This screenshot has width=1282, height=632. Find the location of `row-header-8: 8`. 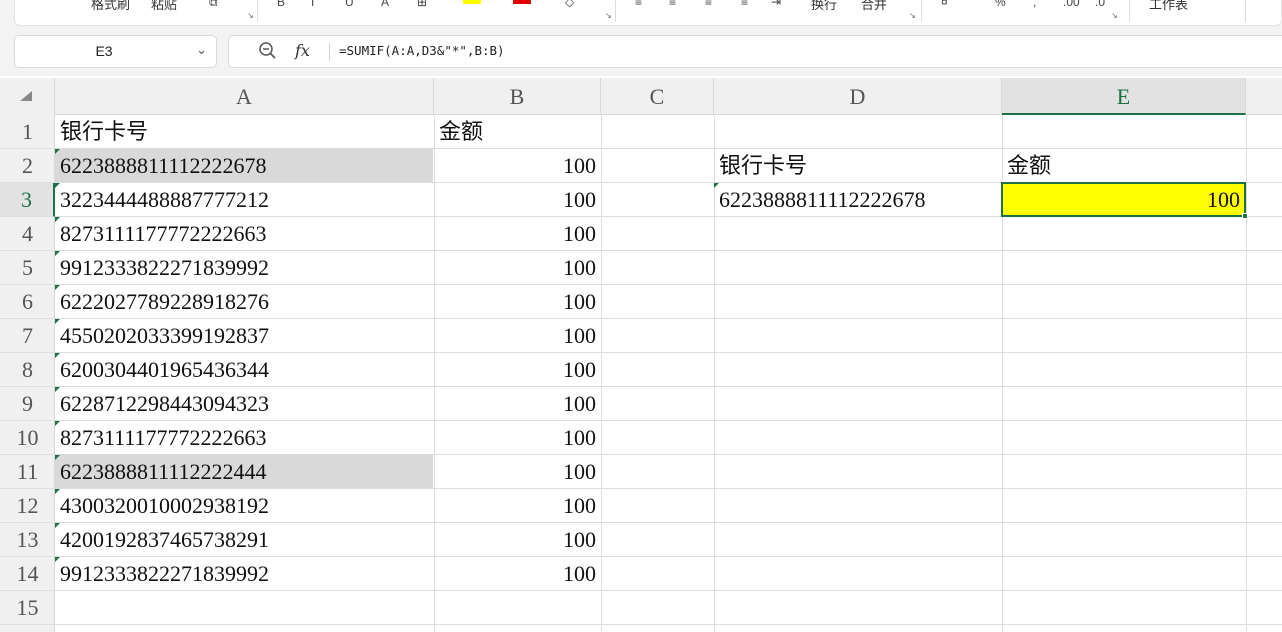

row-header-8: 8 is located at coordinates (27, 370).